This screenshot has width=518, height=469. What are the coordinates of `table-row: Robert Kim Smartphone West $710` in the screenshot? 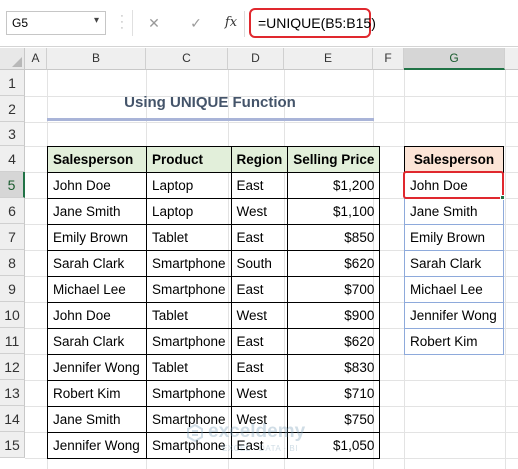 It's located at (214, 393).